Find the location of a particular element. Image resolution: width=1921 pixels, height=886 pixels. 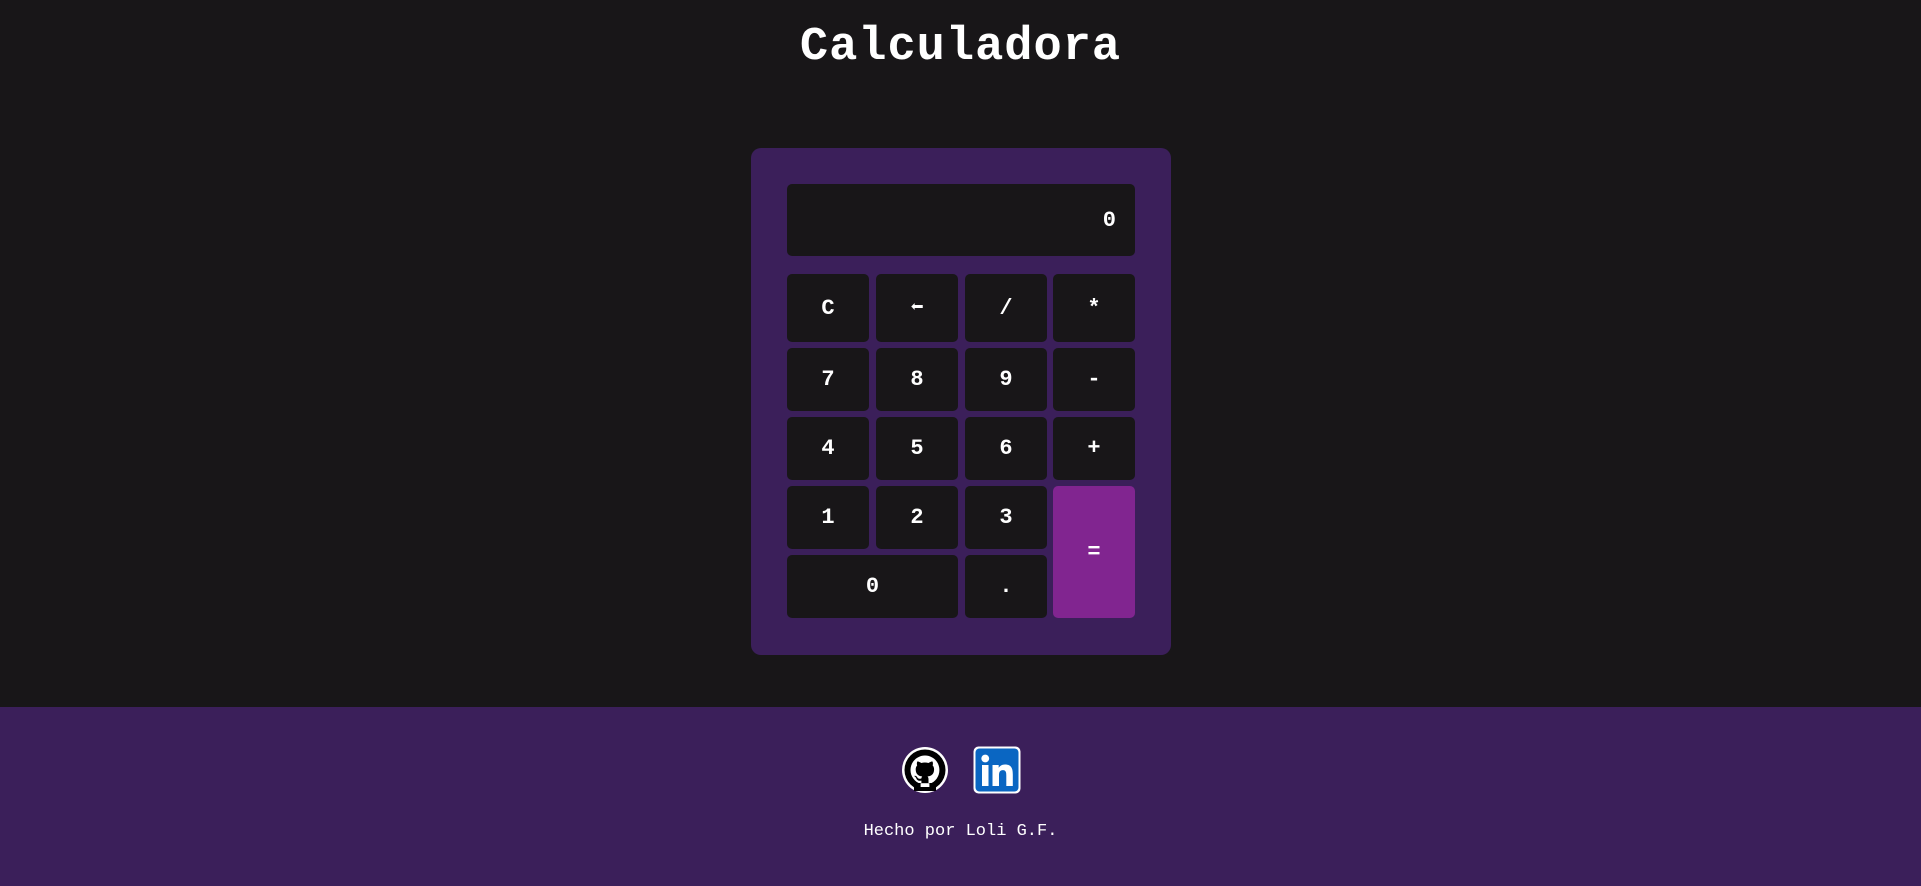

github-link is located at coordinates (925, 770).